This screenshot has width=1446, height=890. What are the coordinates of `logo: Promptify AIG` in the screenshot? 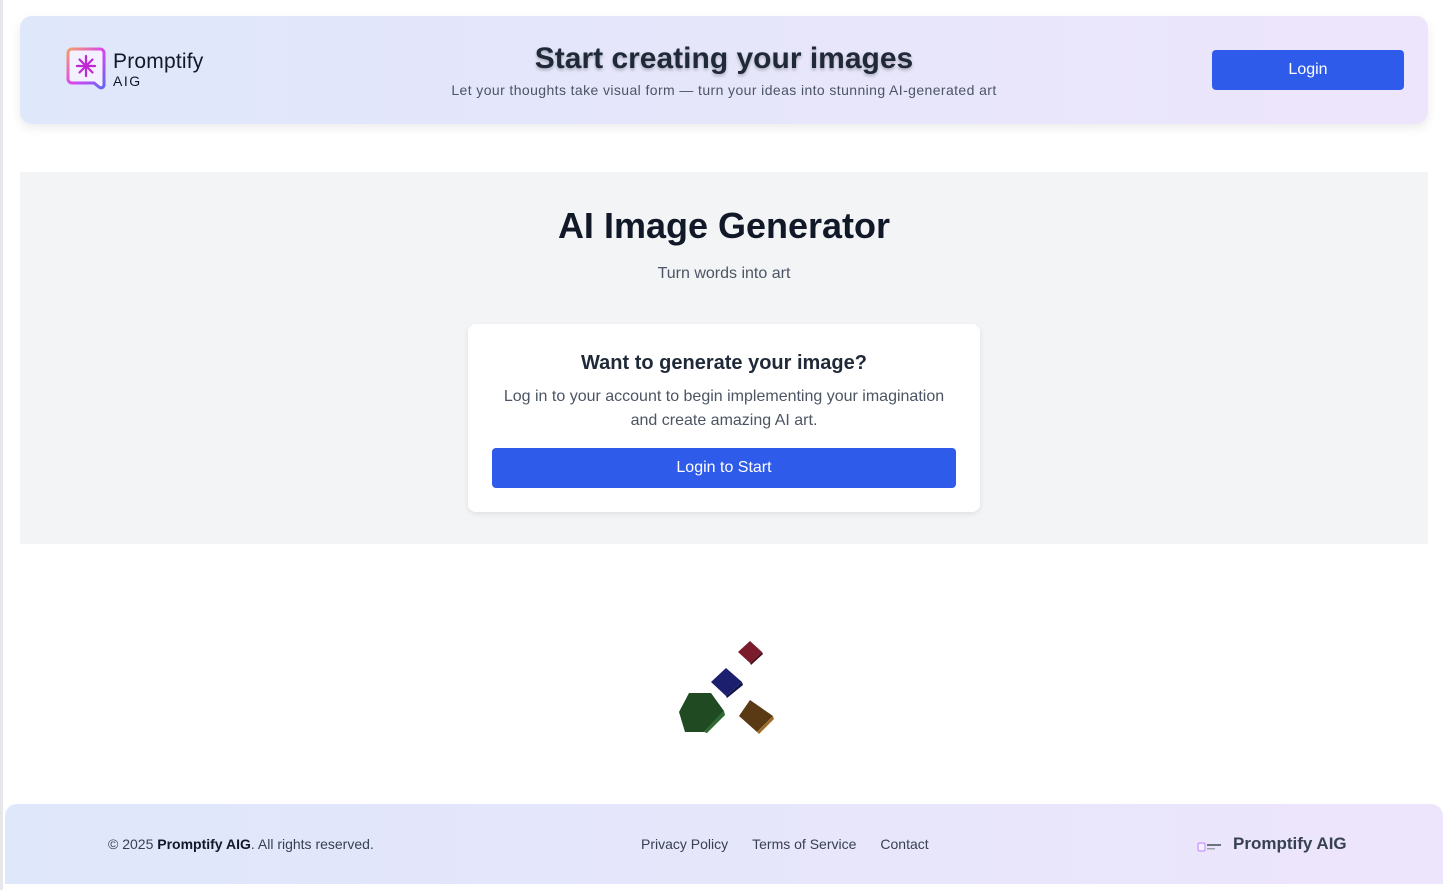 It's located at (135, 69).